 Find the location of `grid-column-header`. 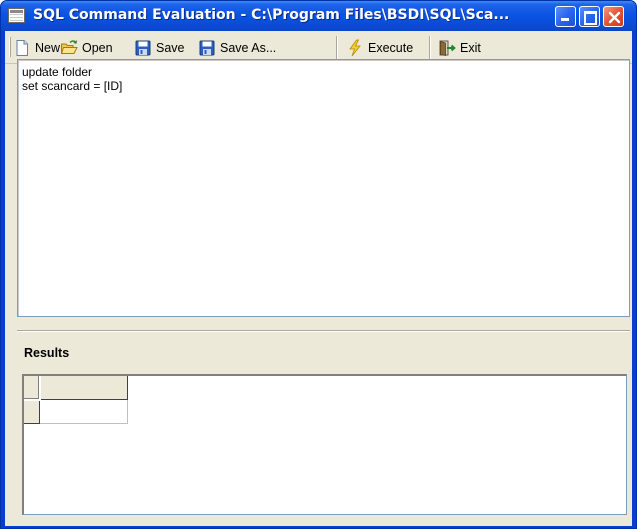

grid-column-header is located at coordinates (84, 388).